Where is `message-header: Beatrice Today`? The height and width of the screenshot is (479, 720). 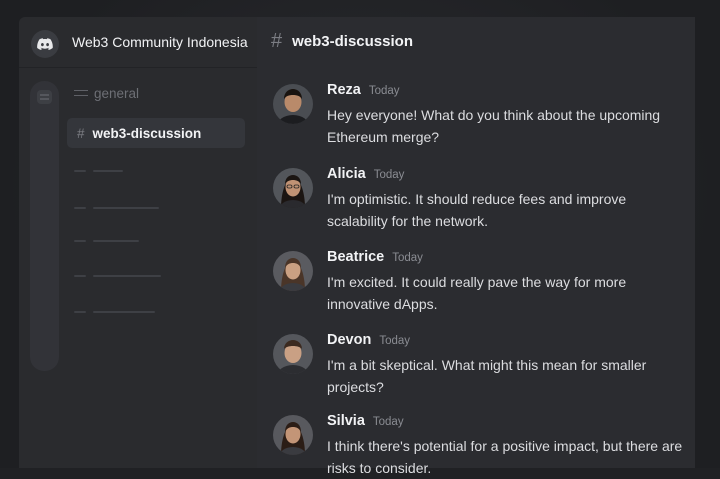
message-header: Beatrice Today is located at coordinates (375, 257).